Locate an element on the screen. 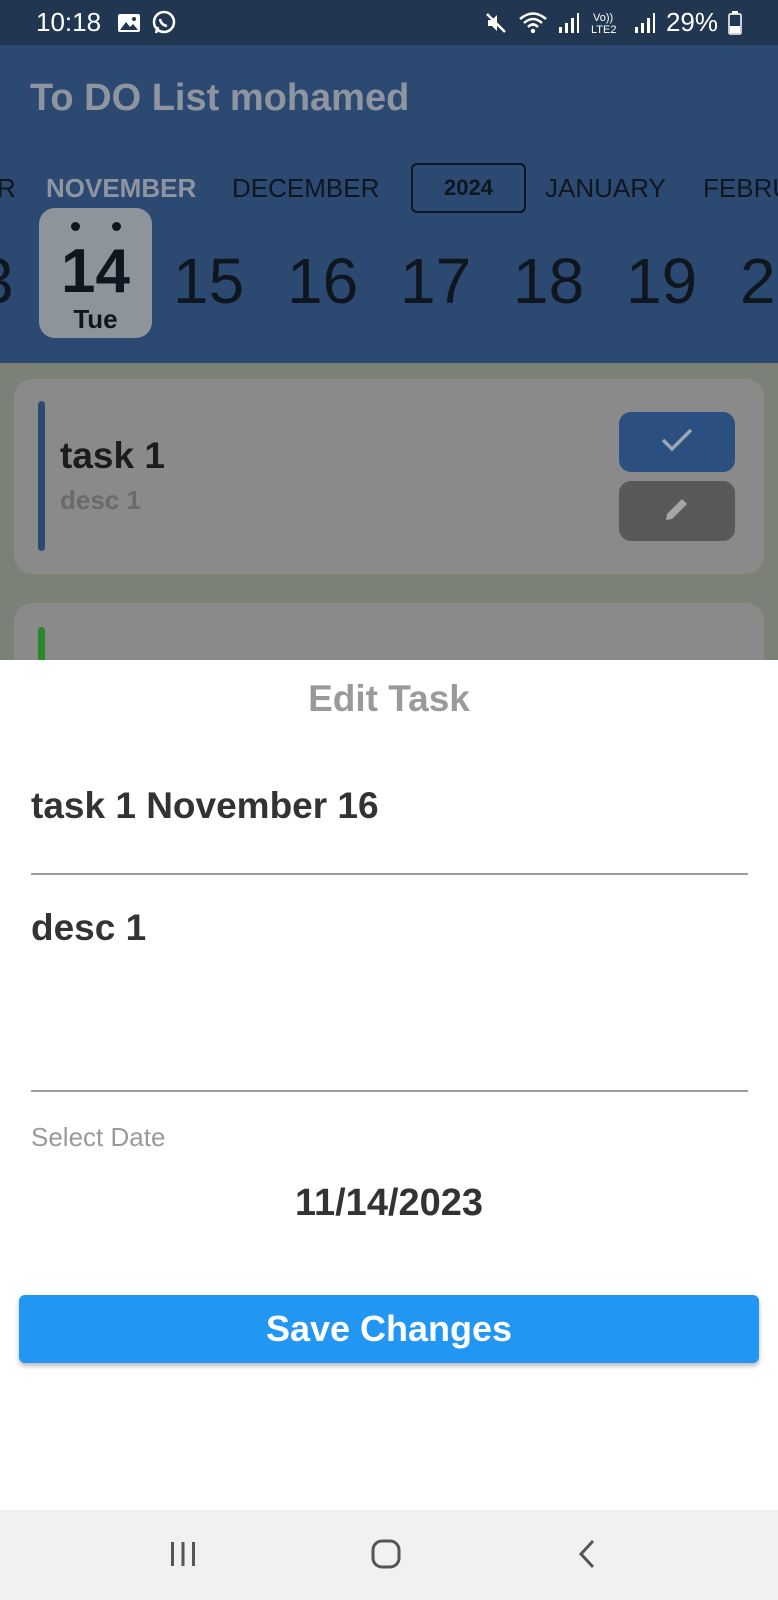 This screenshot has width=778, height=1600. month-item: R is located at coordinates (8, 188).